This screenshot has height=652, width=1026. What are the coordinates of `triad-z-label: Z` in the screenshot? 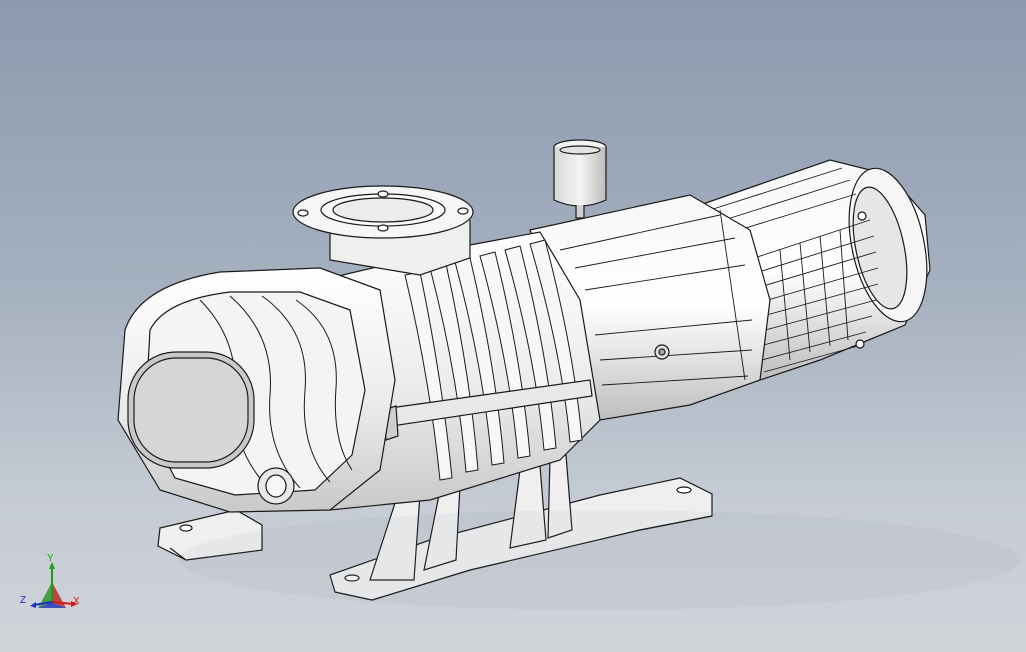 It's located at (23, 600).